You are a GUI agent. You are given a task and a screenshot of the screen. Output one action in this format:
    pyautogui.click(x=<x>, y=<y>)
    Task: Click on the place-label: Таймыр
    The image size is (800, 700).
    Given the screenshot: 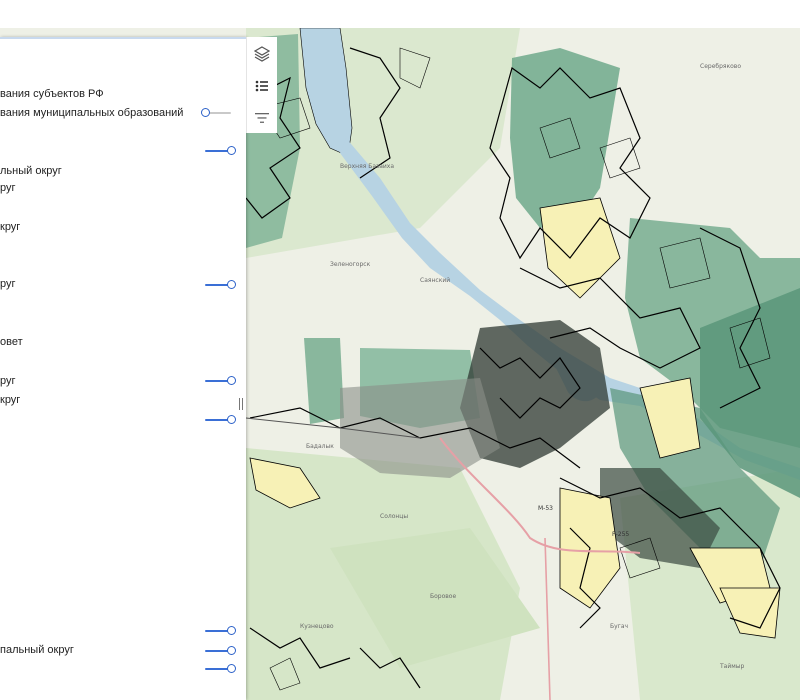 What is the action you would take?
    pyautogui.click(x=732, y=666)
    